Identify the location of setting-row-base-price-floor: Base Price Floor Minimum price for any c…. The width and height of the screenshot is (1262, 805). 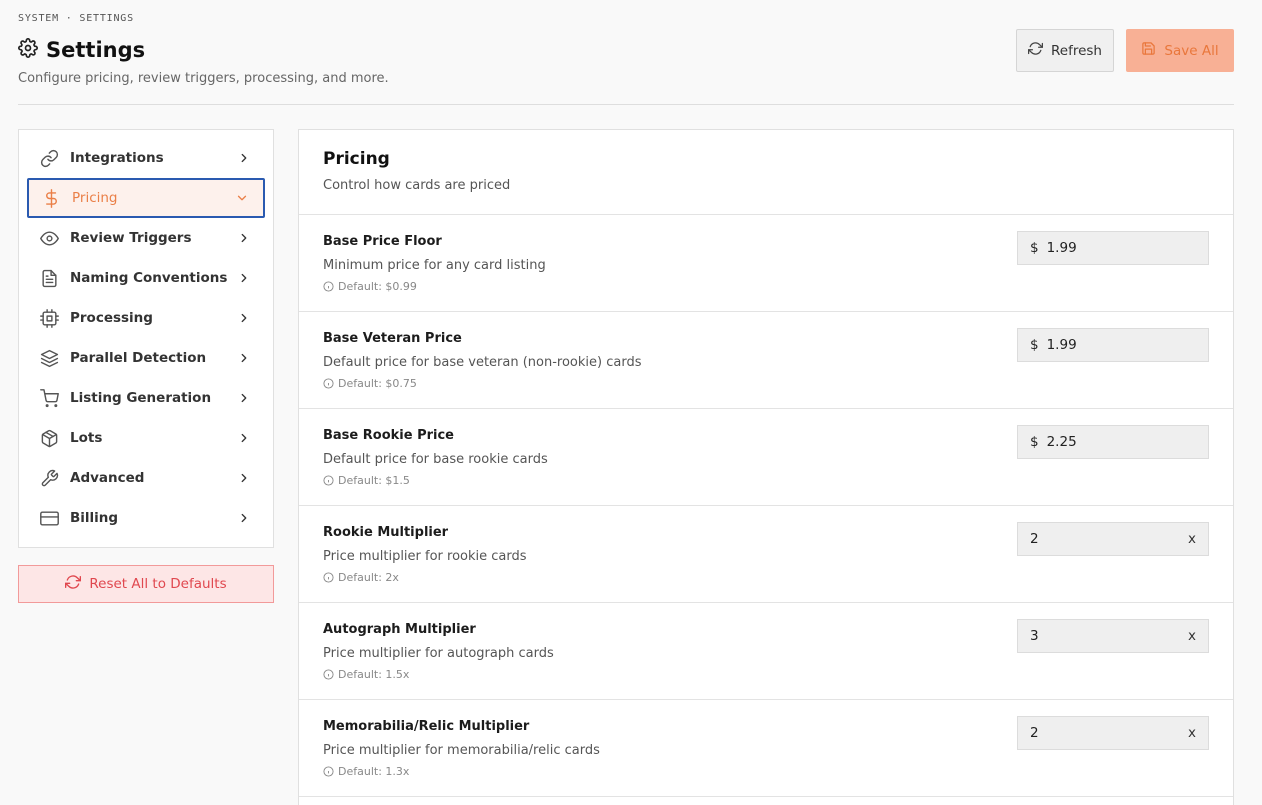
(766, 263).